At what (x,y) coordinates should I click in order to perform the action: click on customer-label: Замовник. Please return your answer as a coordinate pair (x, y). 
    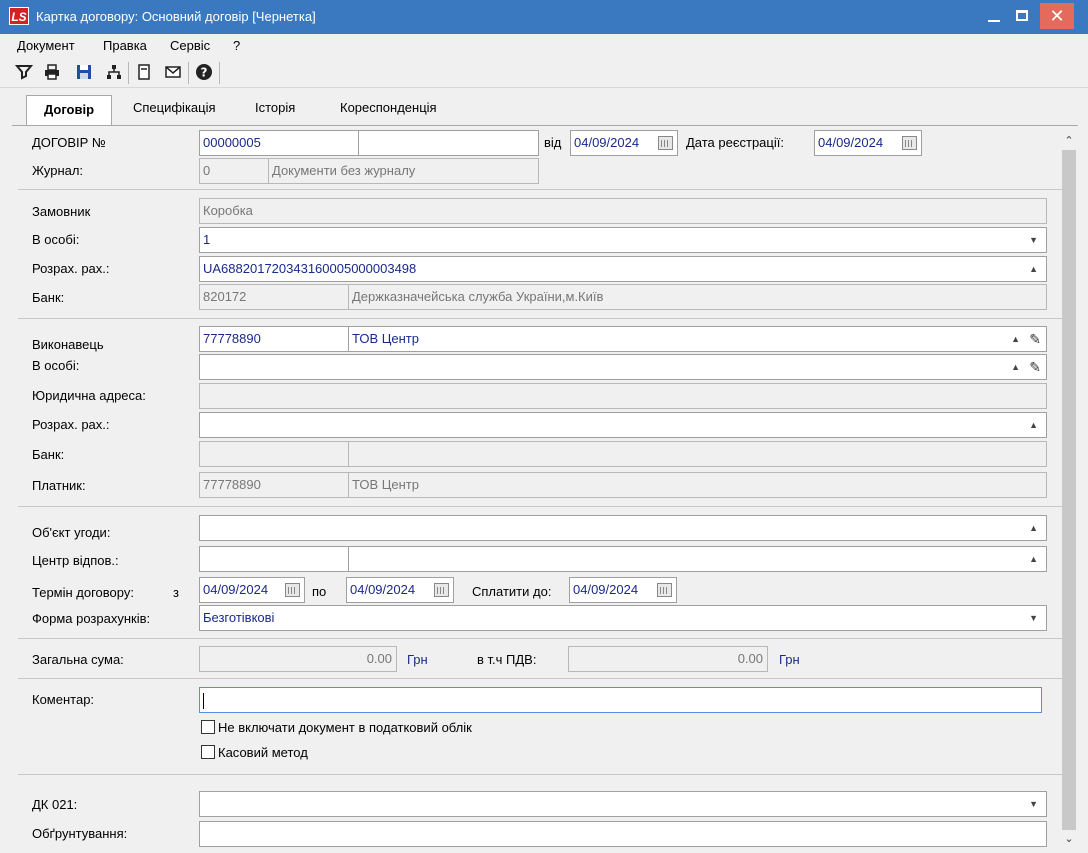
    Looking at the image, I should click on (61, 211).